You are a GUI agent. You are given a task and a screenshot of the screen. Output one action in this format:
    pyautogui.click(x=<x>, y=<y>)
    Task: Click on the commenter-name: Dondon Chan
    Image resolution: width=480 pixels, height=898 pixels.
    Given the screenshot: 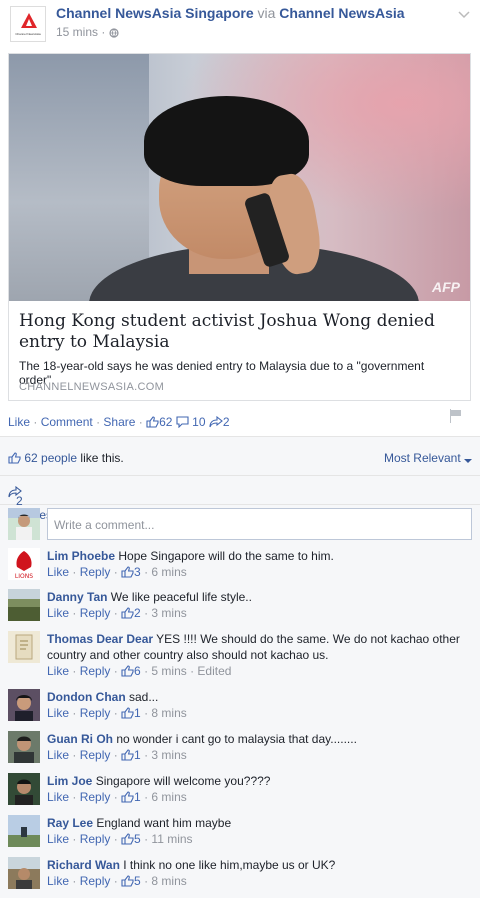 What is the action you would take?
    pyautogui.click(x=86, y=697)
    